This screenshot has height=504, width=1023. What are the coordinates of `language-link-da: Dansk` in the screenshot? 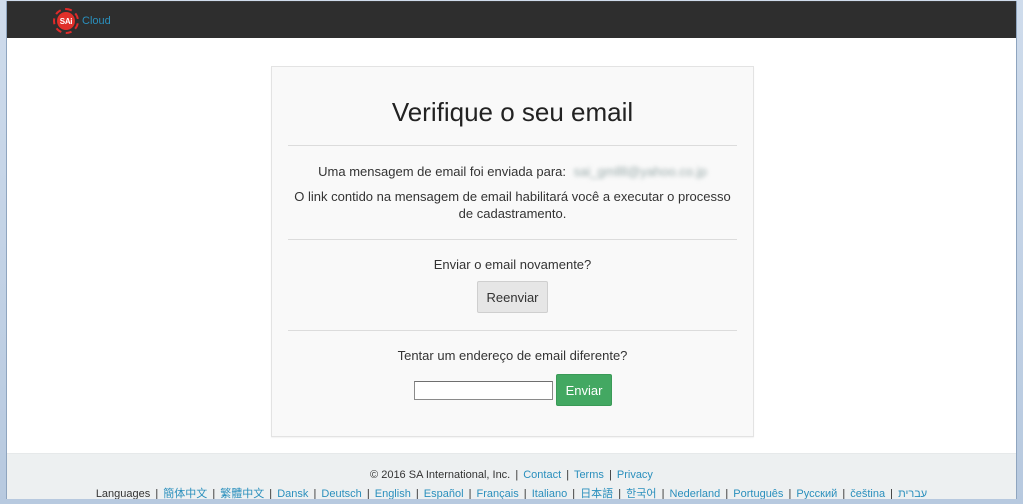 It's located at (292, 493).